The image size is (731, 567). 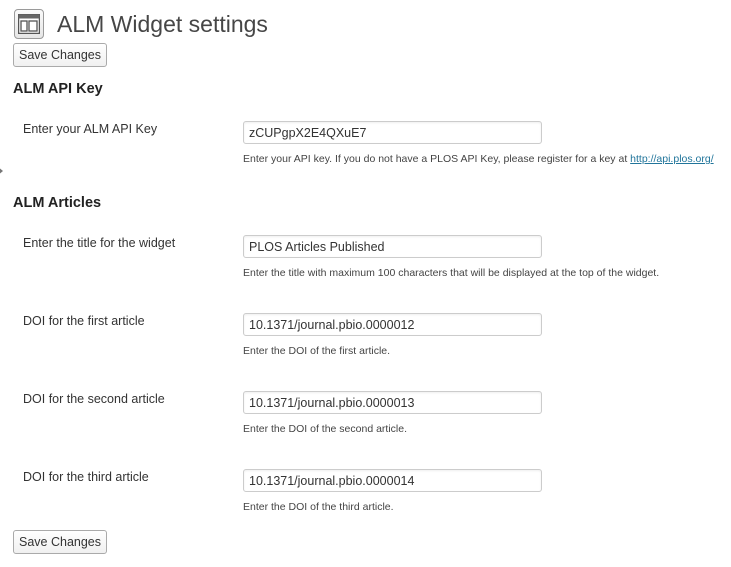 What do you see at coordinates (58, 89) in the screenshot?
I see `api-section-title: ALM API Key` at bounding box center [58, 89].